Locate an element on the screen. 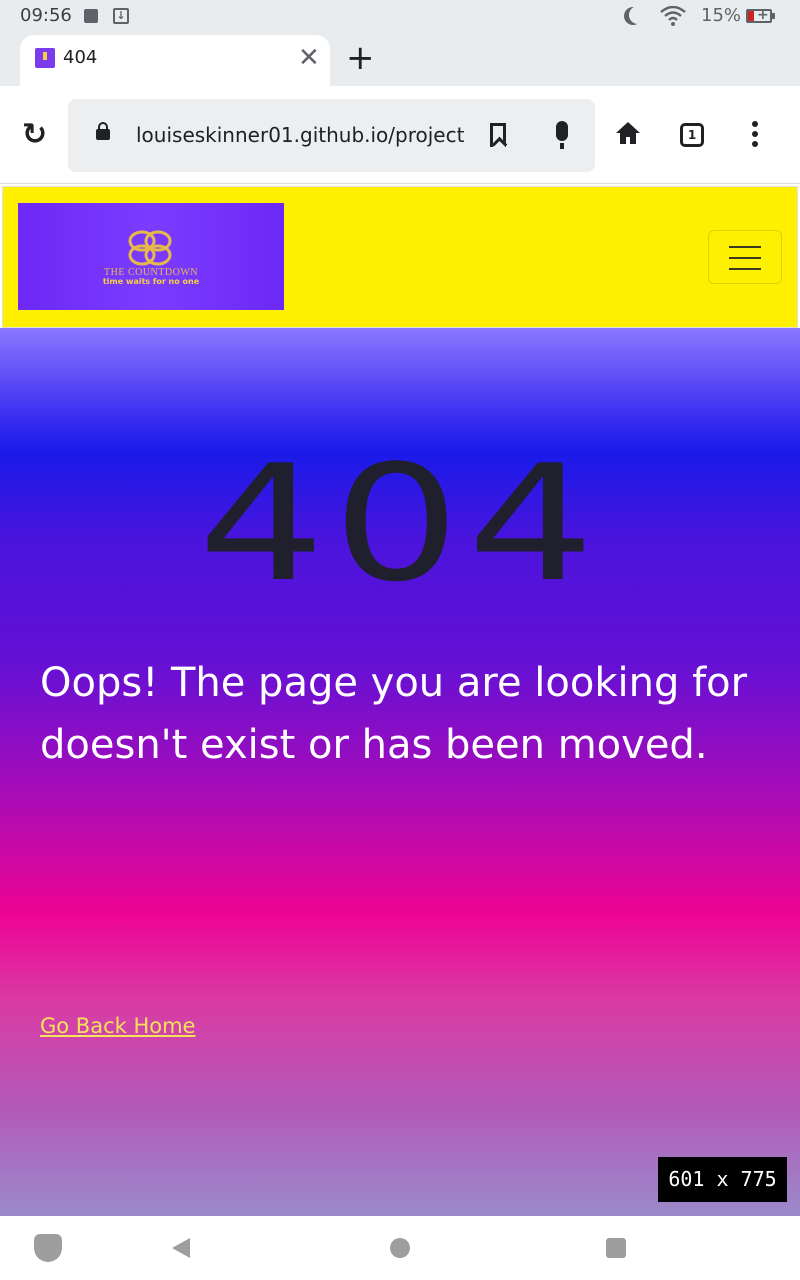 This screenshot has height=1280, width=800. url-text: louiseskinner01.github.io/project2- is located at coordinates (301, 135).